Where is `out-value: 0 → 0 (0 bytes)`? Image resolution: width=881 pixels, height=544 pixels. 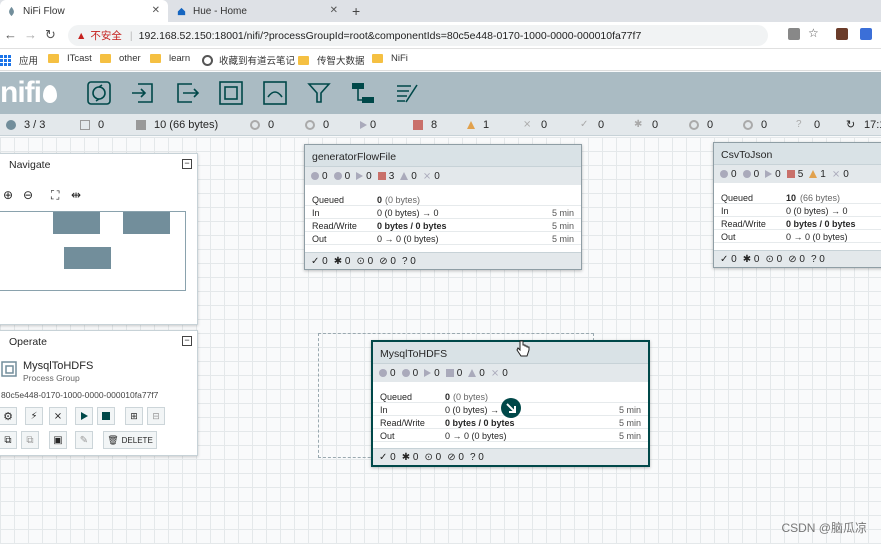 out-value: 0 → 0 (0 bytes) is located at coordinates (476, 436).